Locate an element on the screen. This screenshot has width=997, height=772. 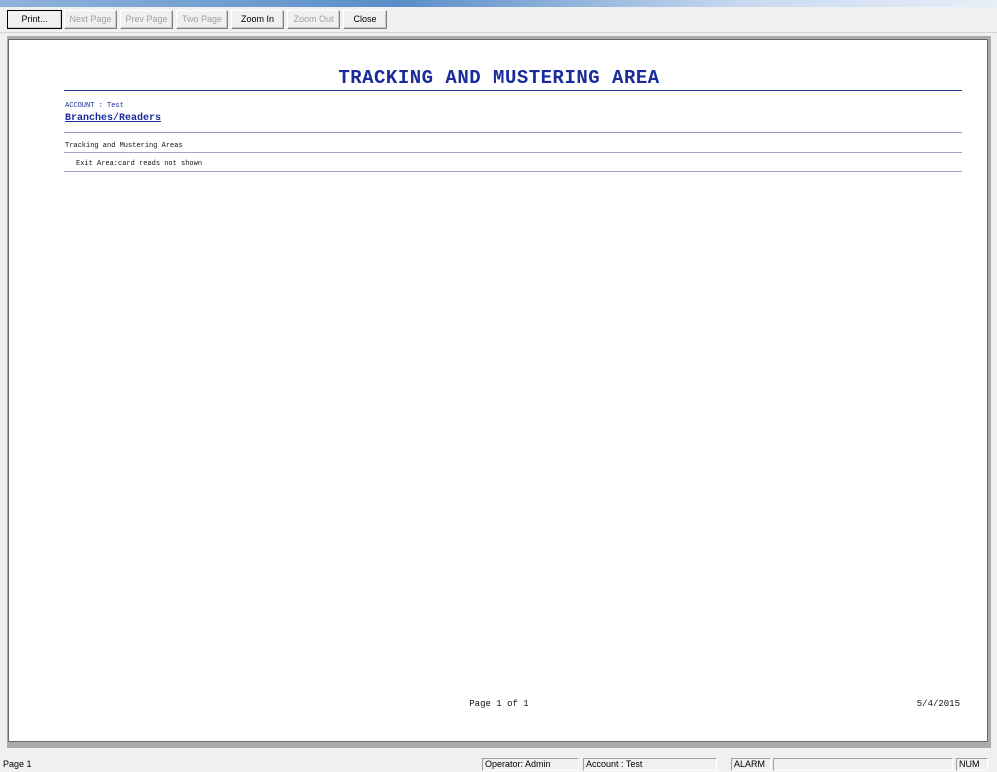
section-divider is located at coordinates (513, 132).